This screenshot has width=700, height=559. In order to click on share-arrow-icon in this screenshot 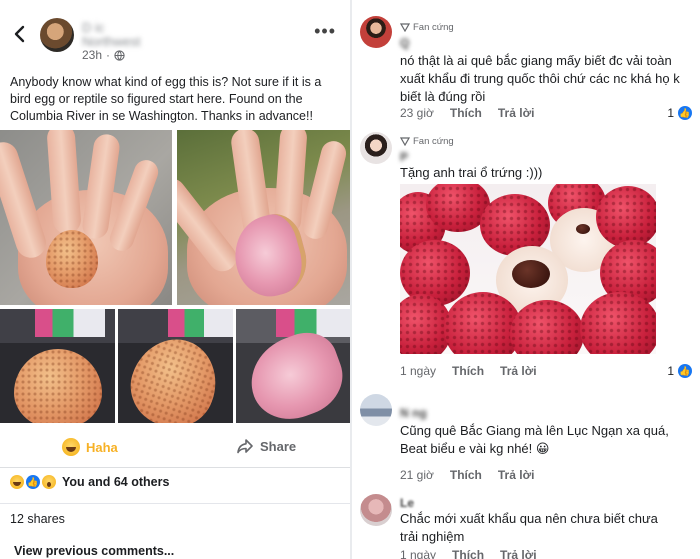, I will do `click(245, 446)`.